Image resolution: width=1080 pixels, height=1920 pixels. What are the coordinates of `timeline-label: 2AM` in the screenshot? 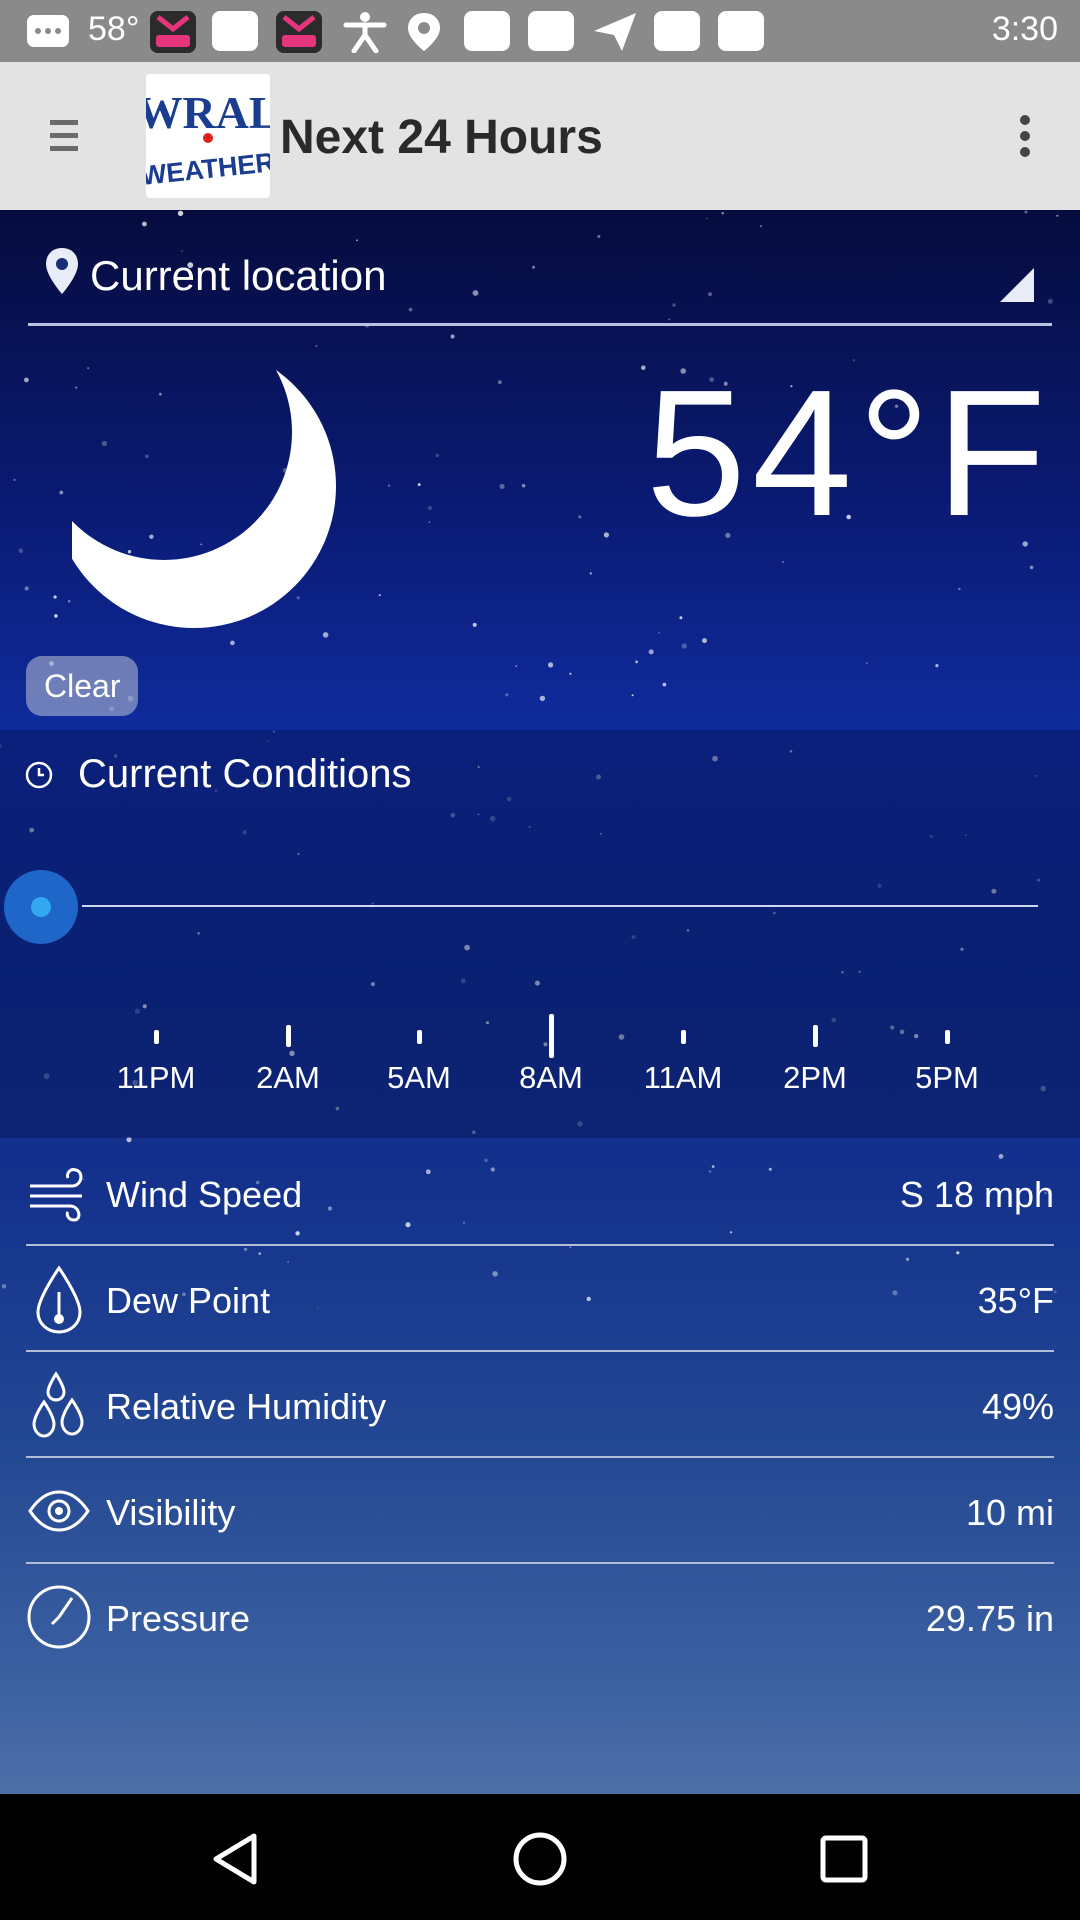 It's located at (288, 1078).